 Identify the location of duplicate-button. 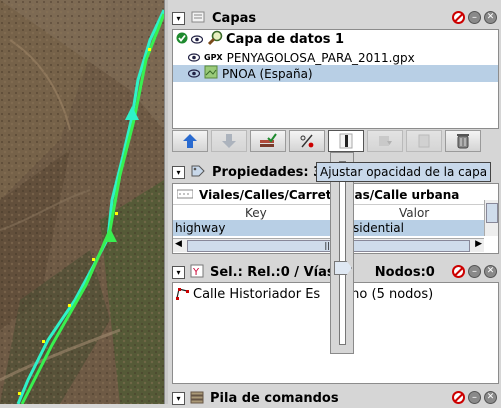
(424, 141).